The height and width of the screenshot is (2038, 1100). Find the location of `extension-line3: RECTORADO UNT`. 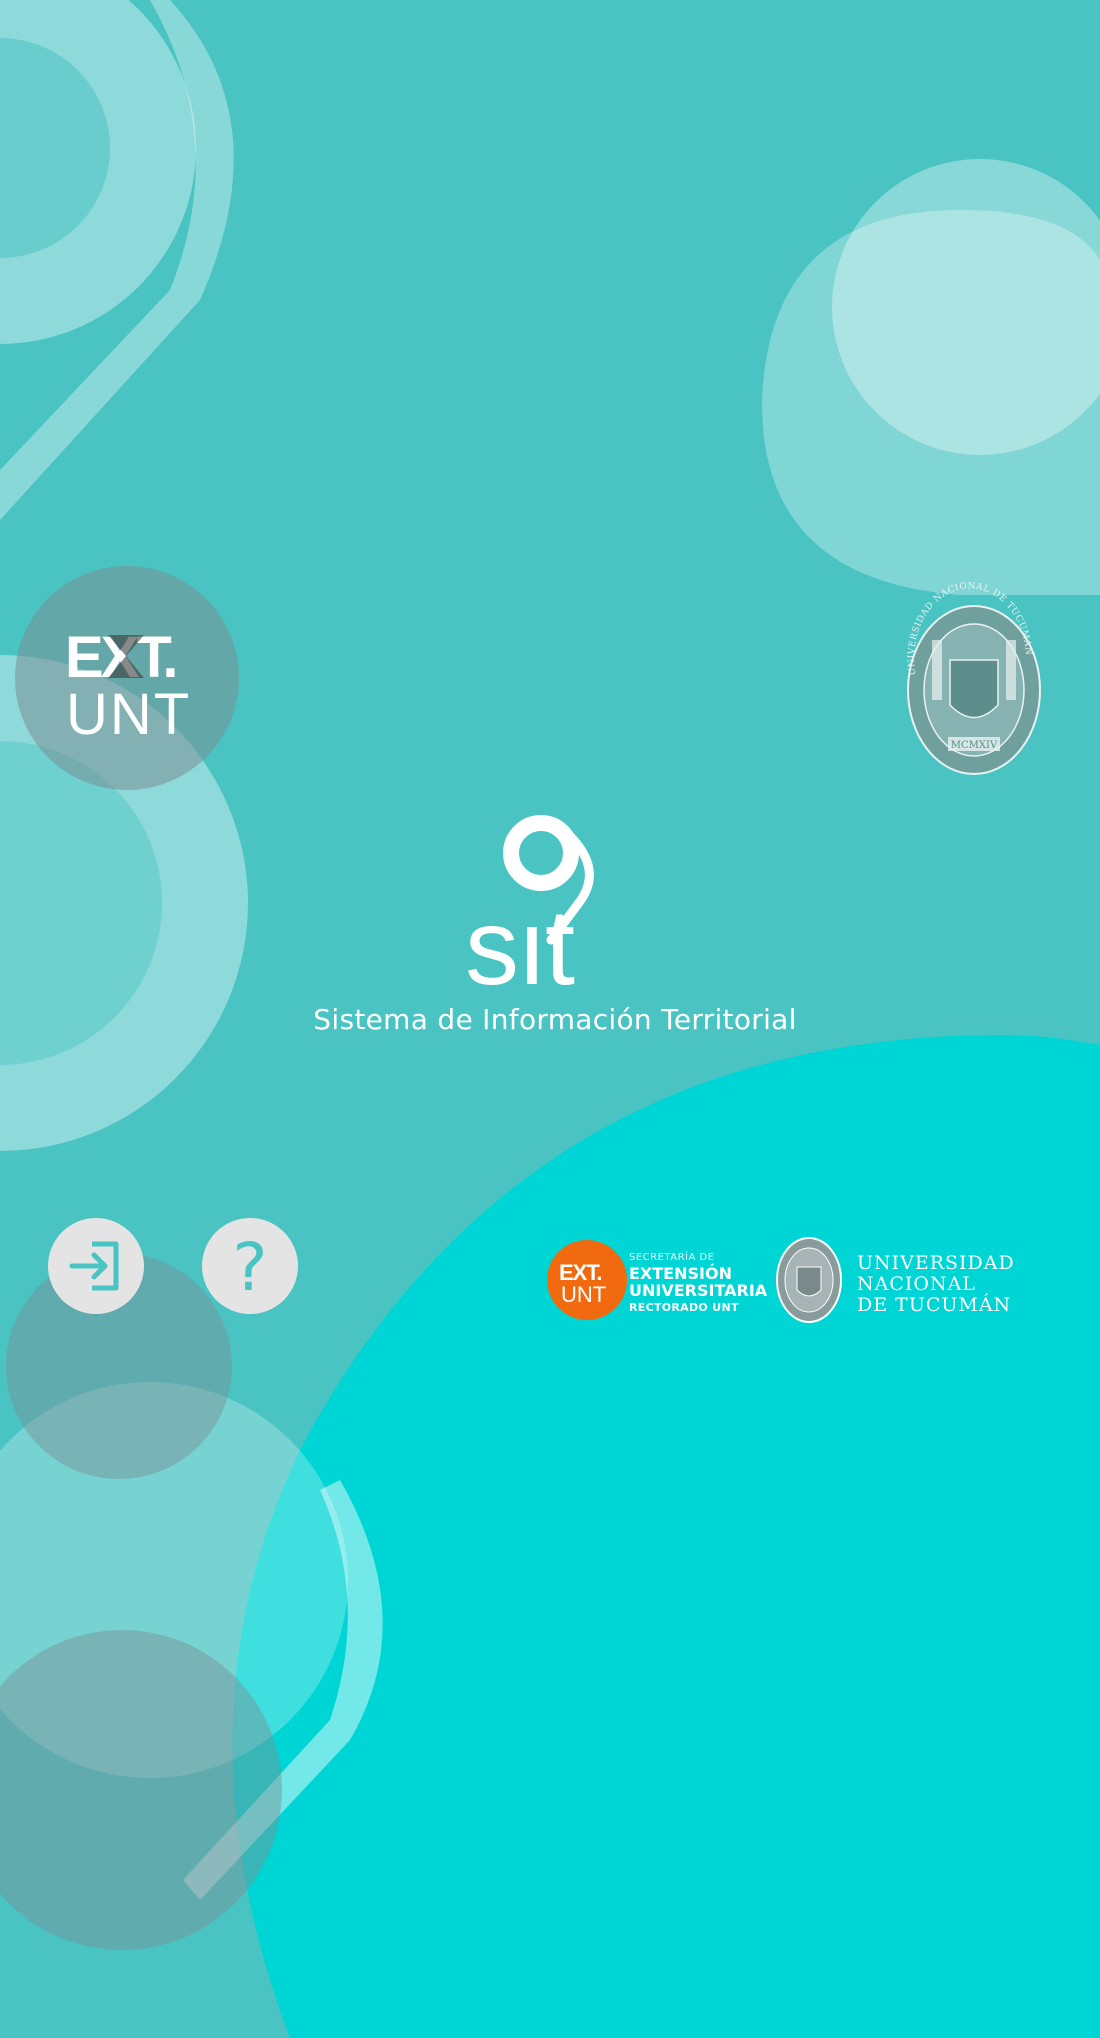

extension-line3: RECTORADO UNT is located at coordinates (684, 1307).